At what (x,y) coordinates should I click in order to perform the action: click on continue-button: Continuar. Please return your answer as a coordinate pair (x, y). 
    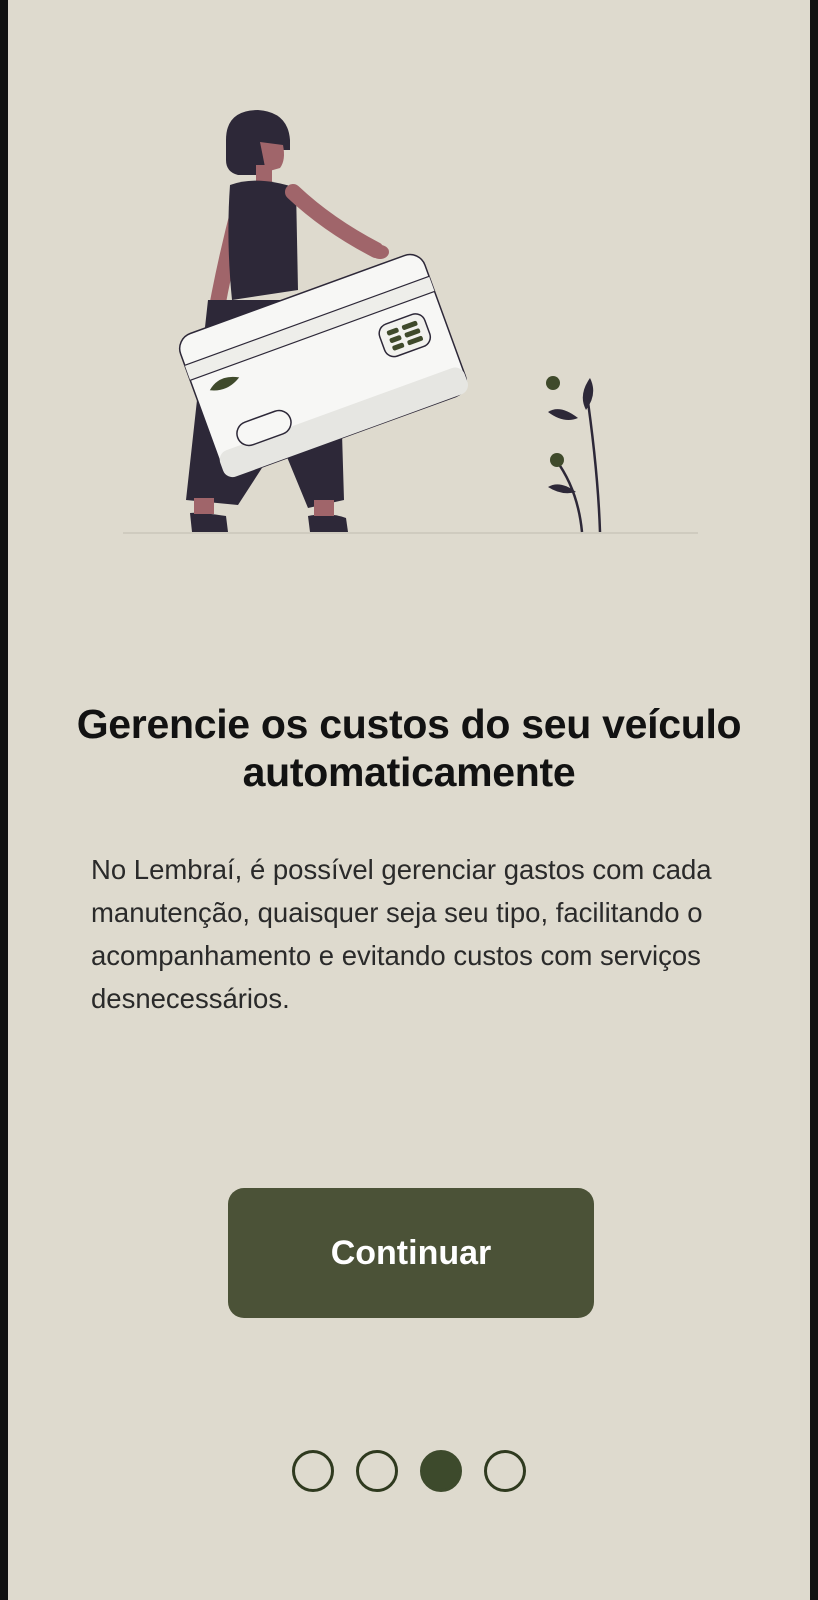
    Looking at the image, I should click on (411, 1253).